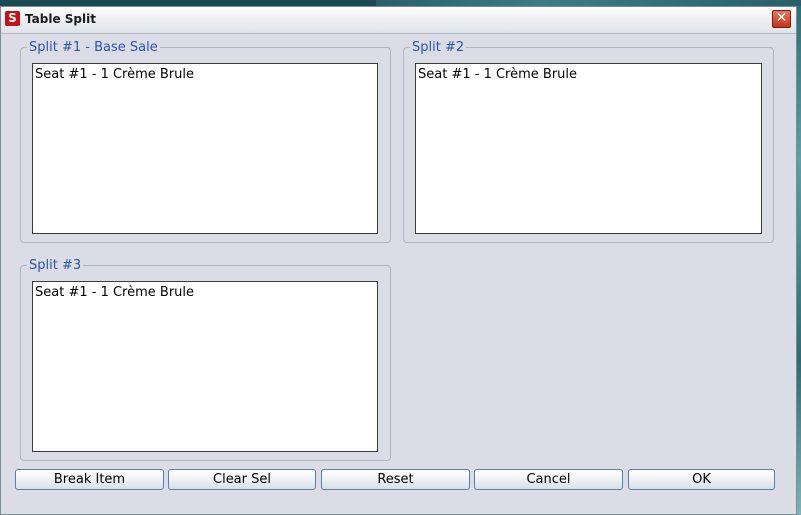 Image resolution: width=801 pixels, height=515 pixels. I want to click on title-bar: S Table Split ✕, so click(398, 20).